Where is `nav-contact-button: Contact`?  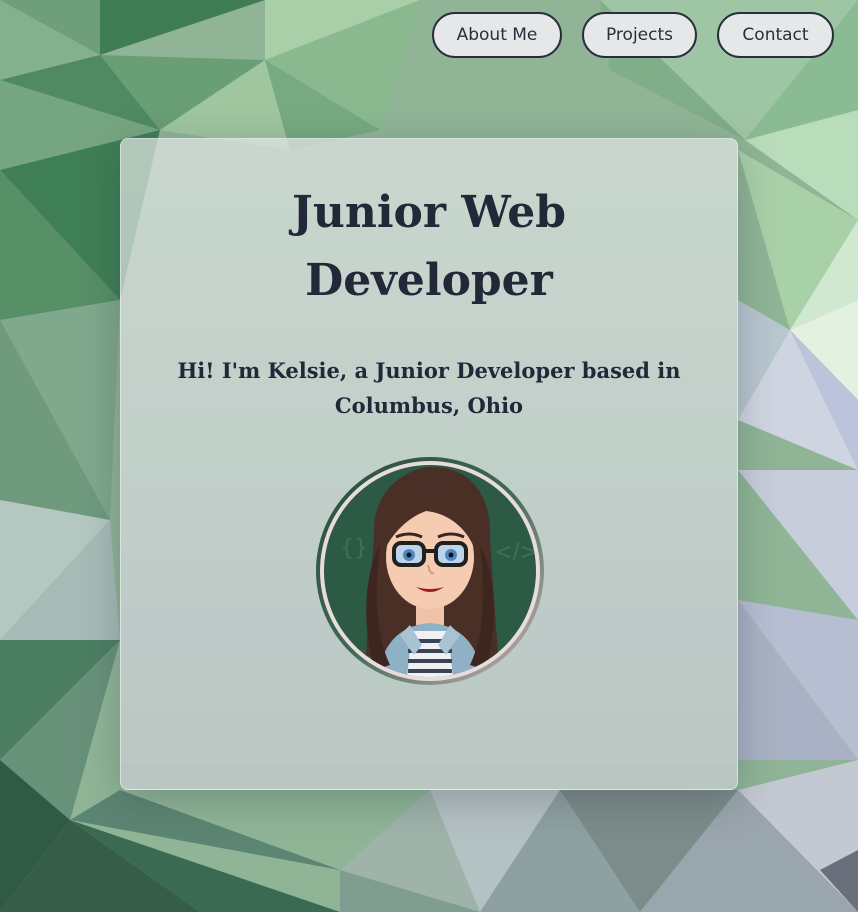 nav-contact-button: Contact is located at coordinates (775, 35).